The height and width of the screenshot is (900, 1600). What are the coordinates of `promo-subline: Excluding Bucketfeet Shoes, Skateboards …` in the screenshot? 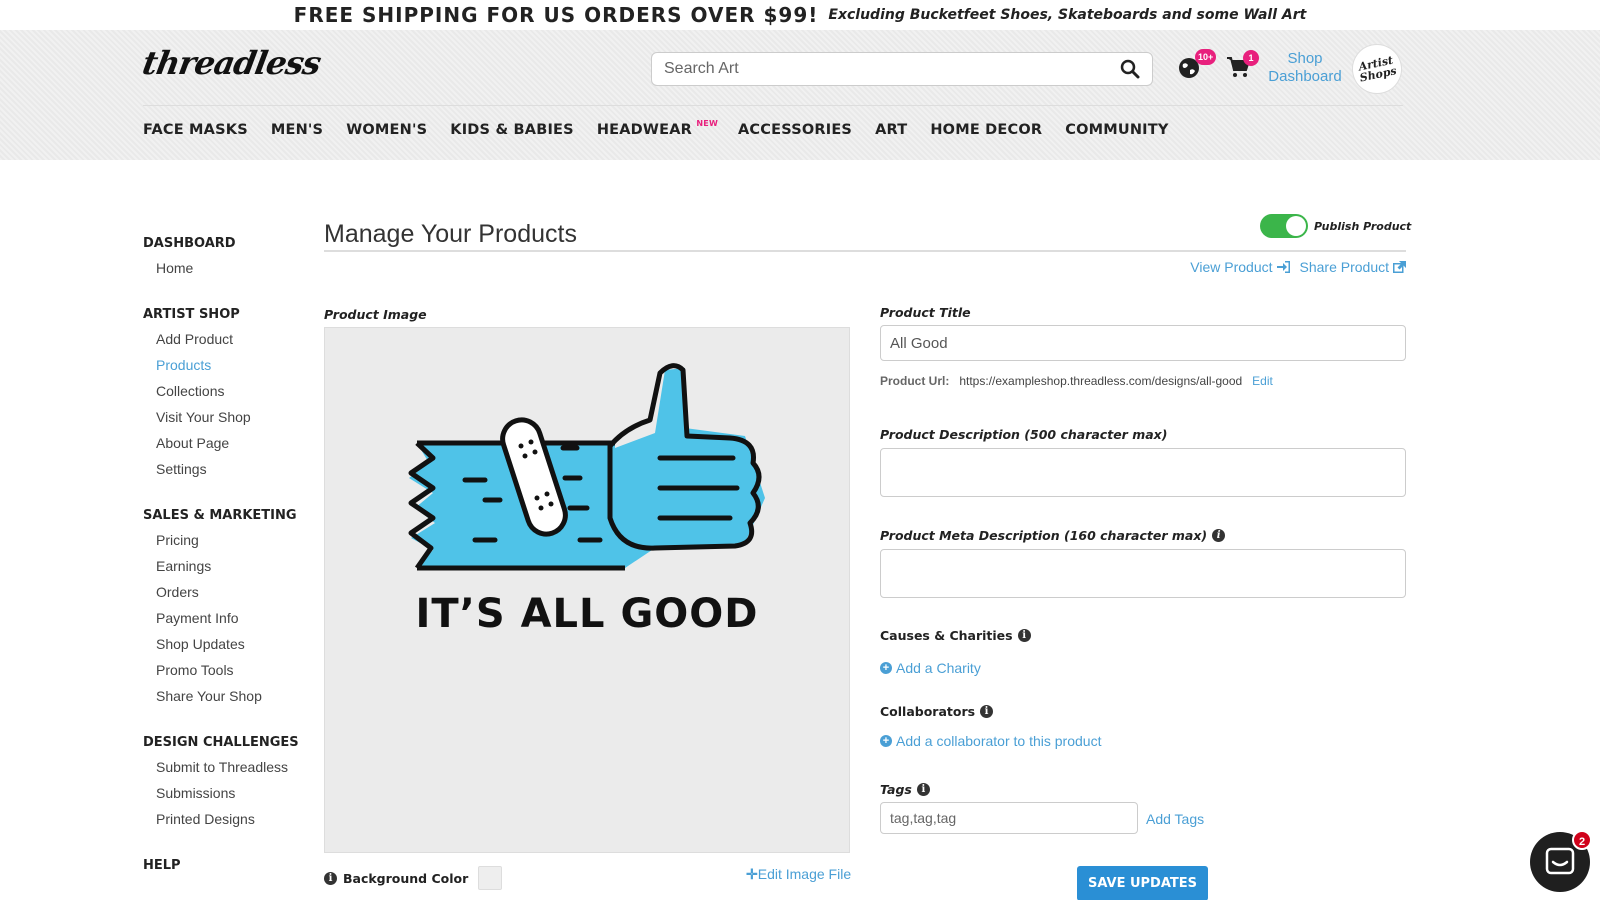 It's located at (1067, 15).